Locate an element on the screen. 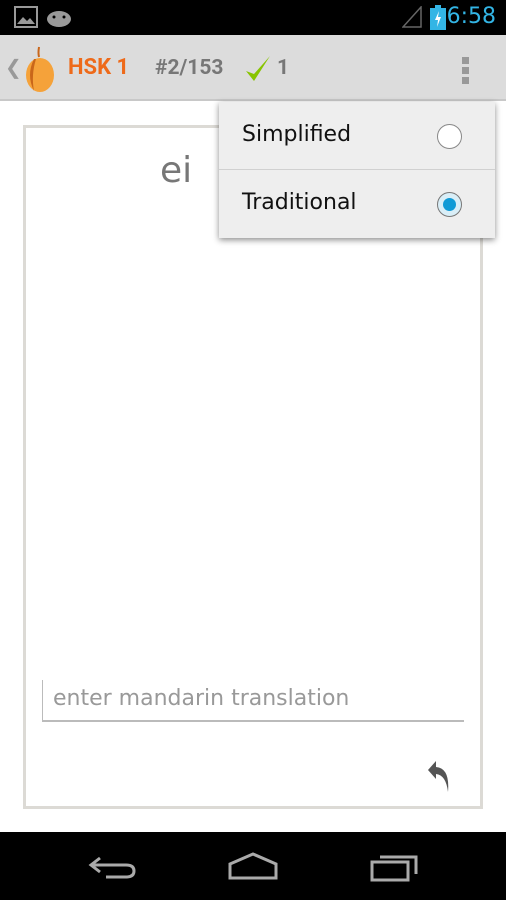 This screenshot has height=900, width=506. status-bar: 6:58 is located at coordinates (253, 17).